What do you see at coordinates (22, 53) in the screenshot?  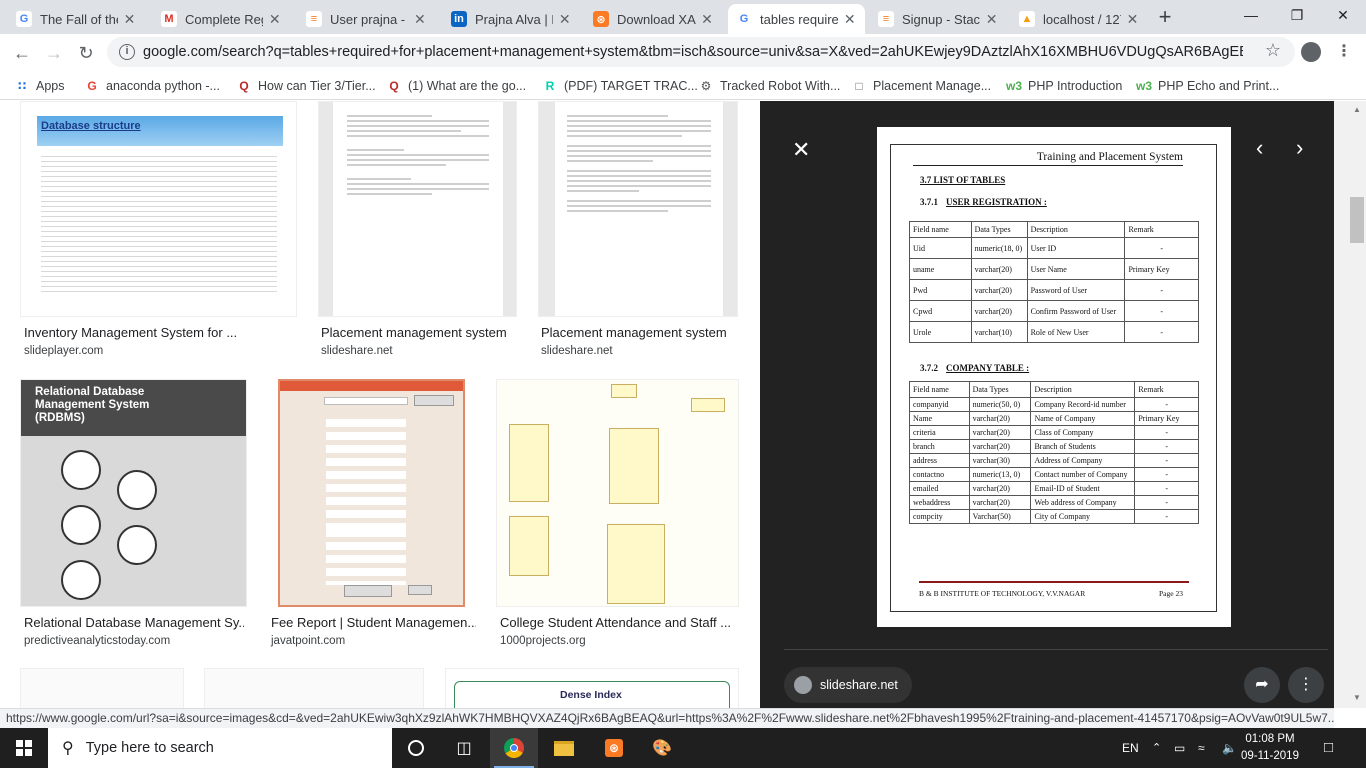 I see `back-icon: ←` at bounding box center [22, 53].